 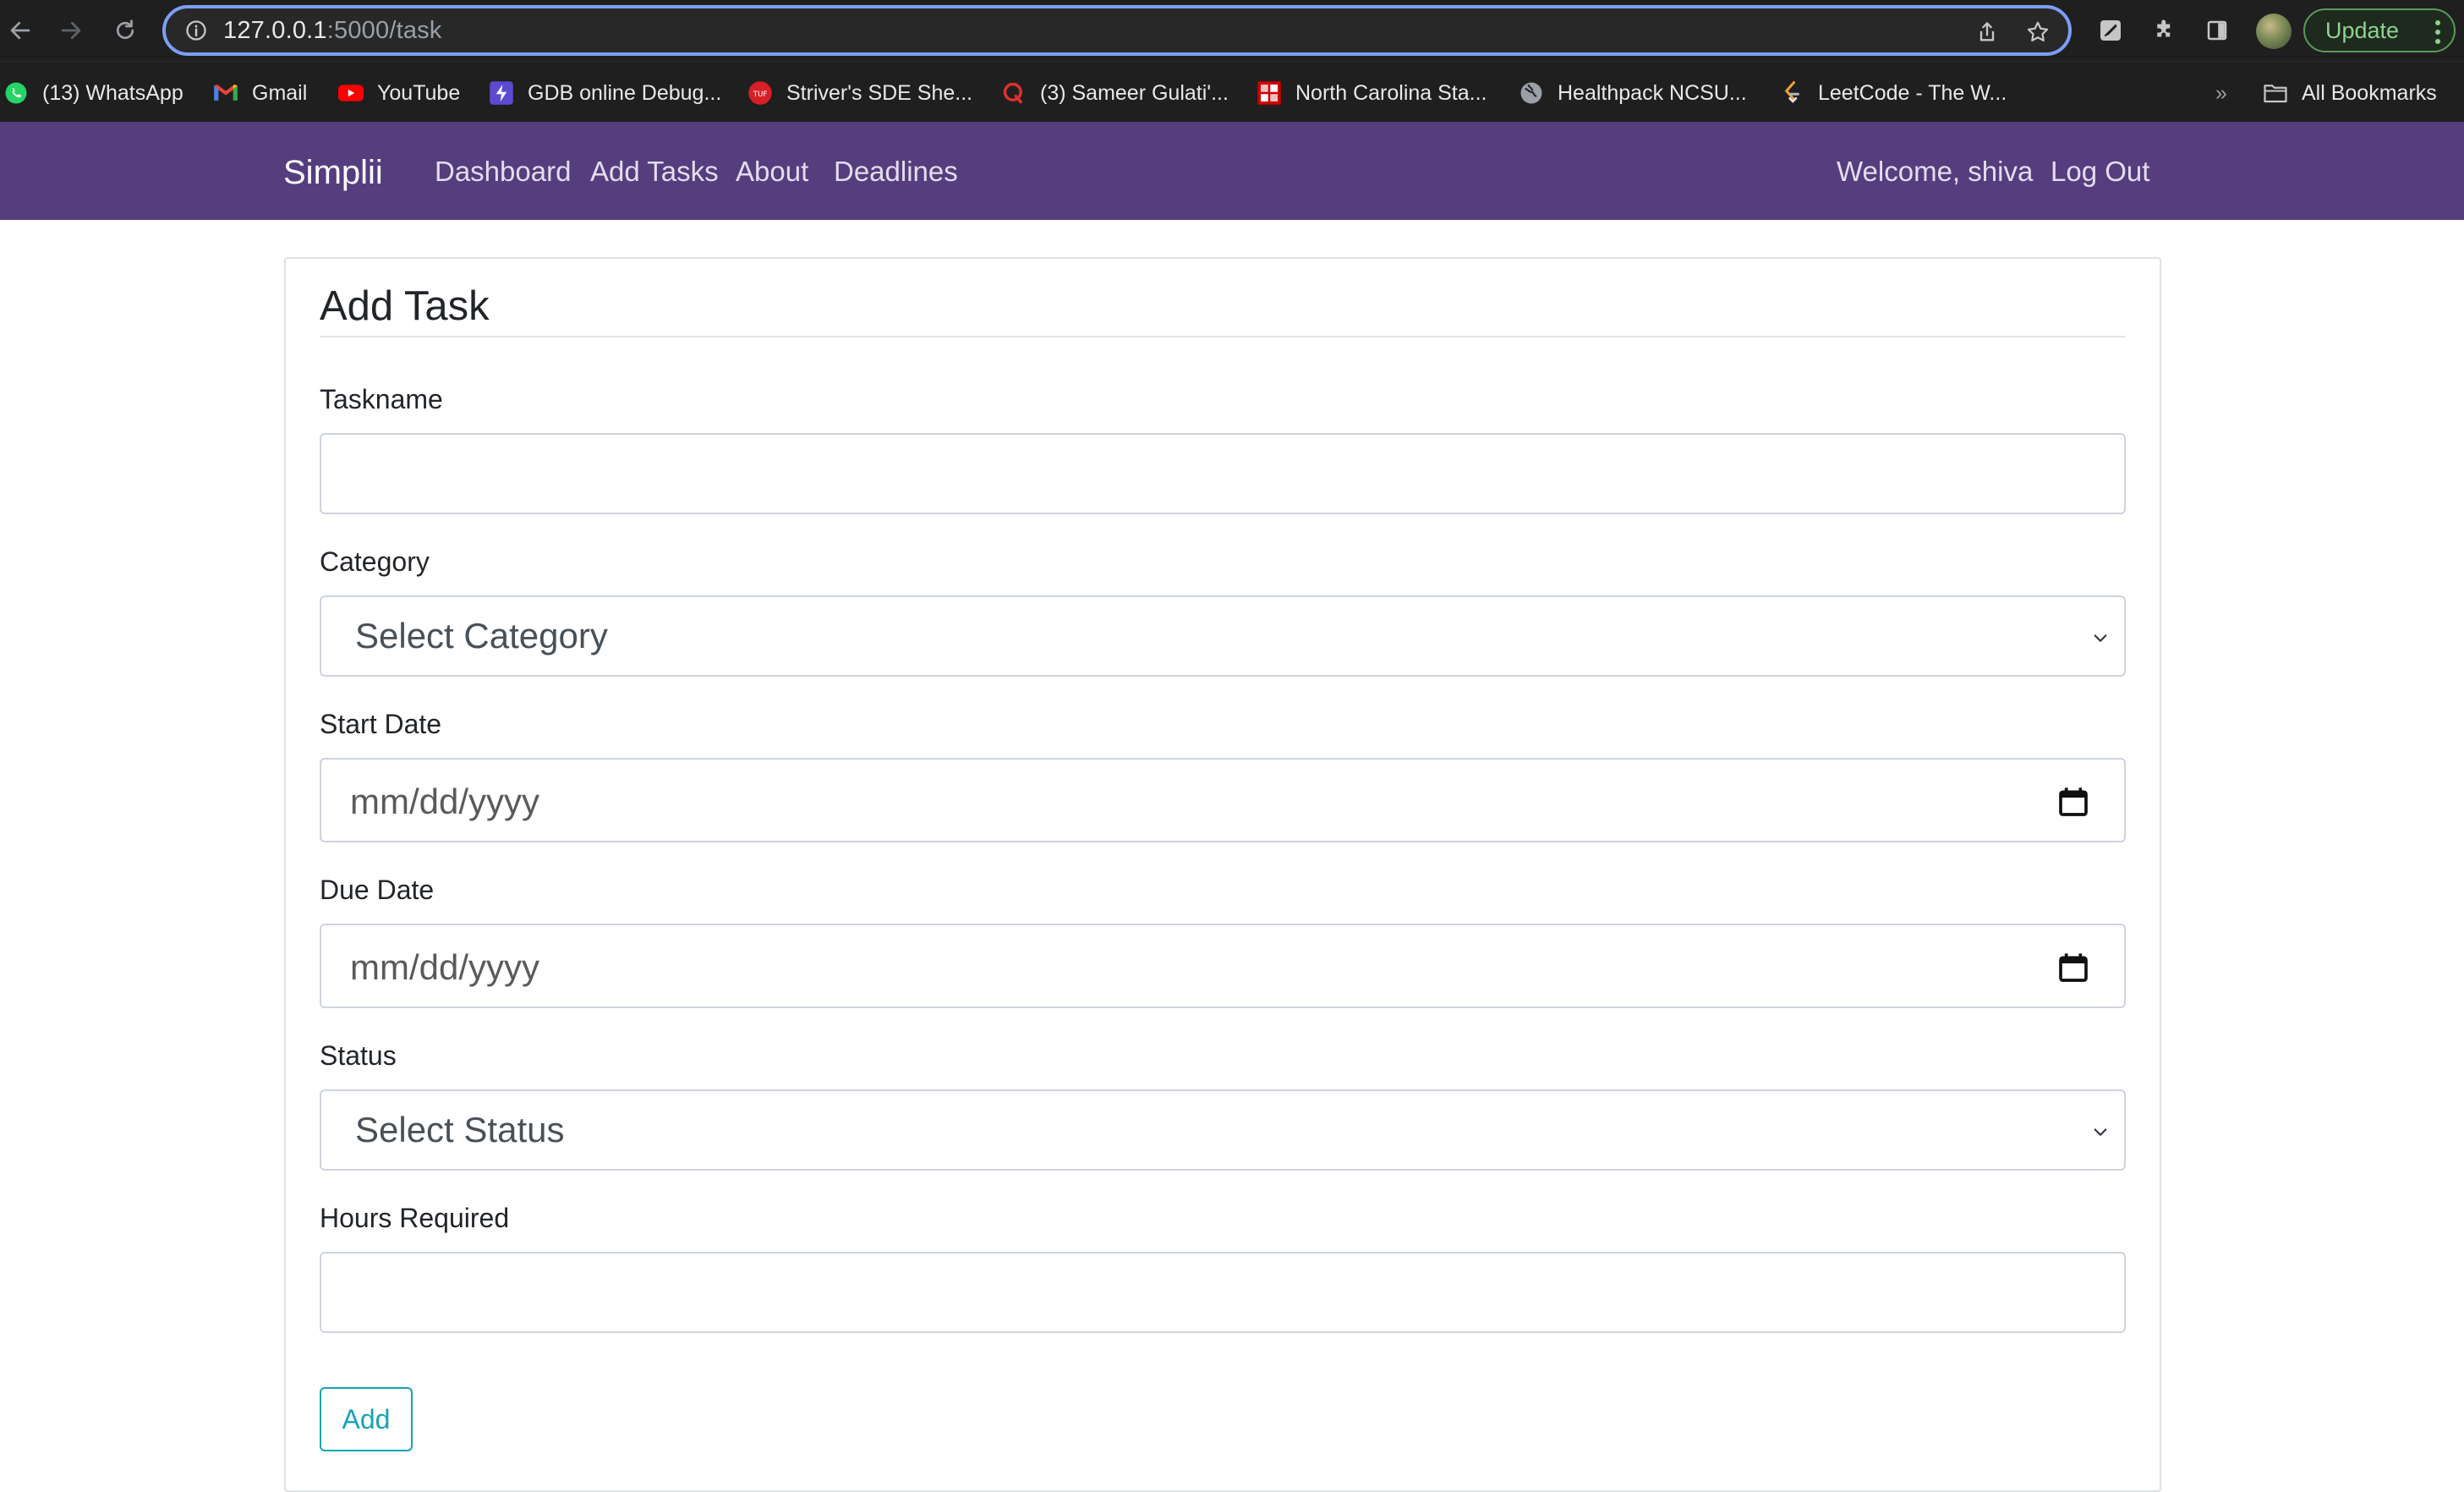 I want to click on quora-icon, so click(x=1014, y=93).